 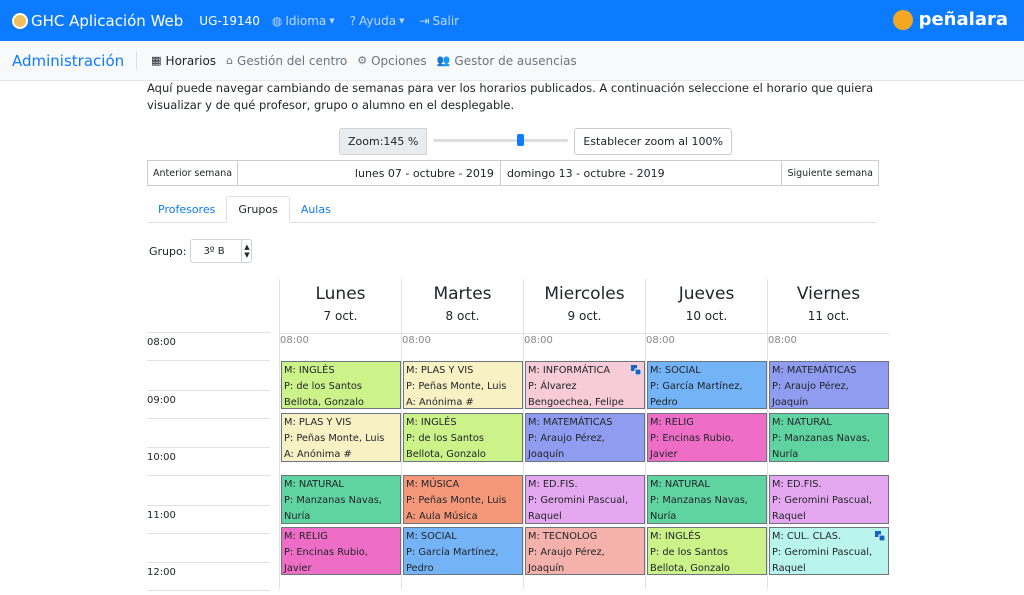 I want to click on event-teacher: P: Álvarez Bengoechea, Felipe, so click(x=576, y=394).